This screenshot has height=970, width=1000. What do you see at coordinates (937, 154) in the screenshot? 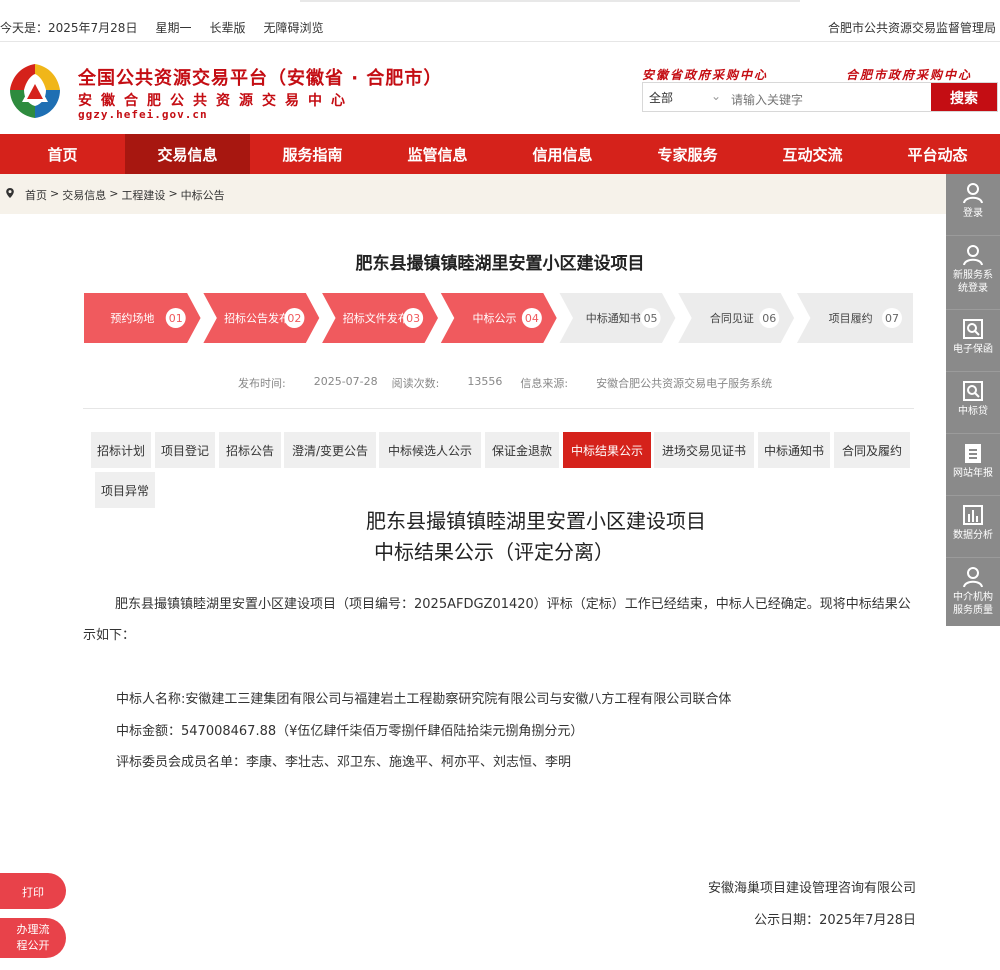
I see `nav-item-platform-news: 平台动态` at bounding box center [937, 154].